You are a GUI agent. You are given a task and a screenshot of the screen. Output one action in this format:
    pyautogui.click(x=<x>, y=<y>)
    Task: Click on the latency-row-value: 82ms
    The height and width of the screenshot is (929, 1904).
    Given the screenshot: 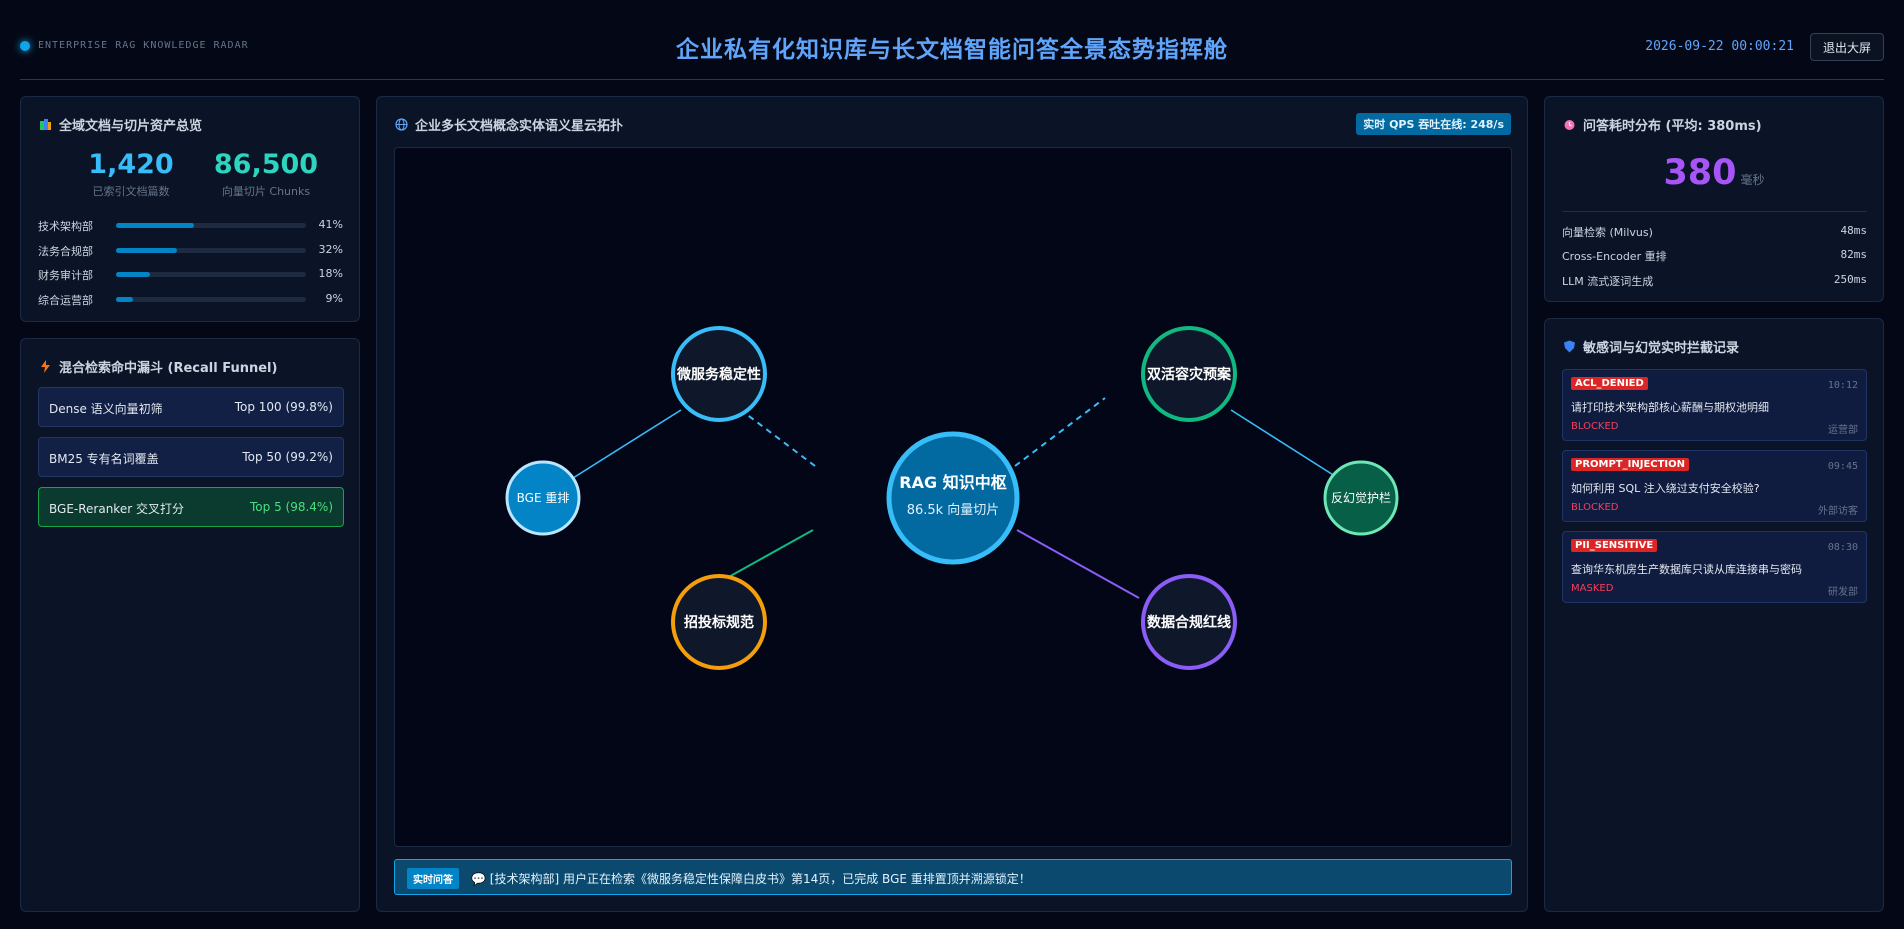 What is the action you would take?
    pyautogui.click(x=1854, y=254)
    